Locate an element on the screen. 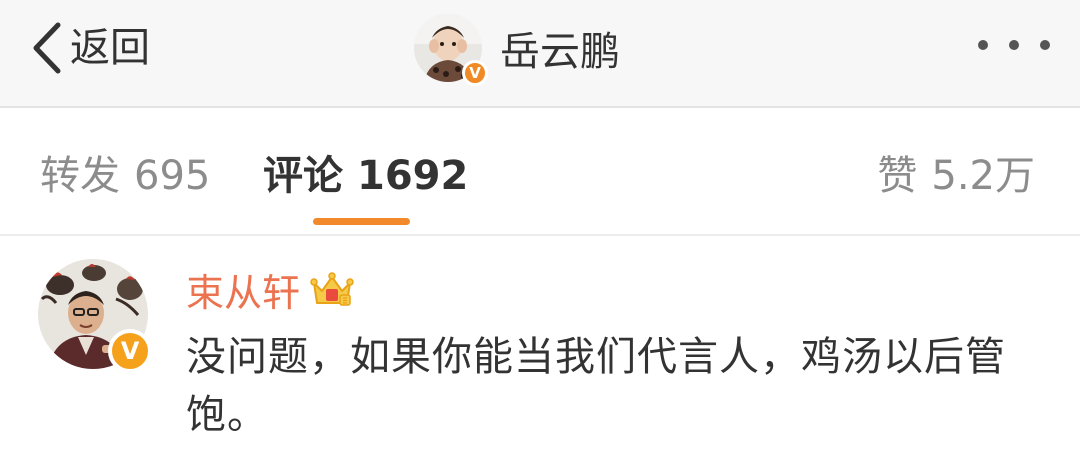  tab-repost: 转发 695 is located at coordinates (125, 176).